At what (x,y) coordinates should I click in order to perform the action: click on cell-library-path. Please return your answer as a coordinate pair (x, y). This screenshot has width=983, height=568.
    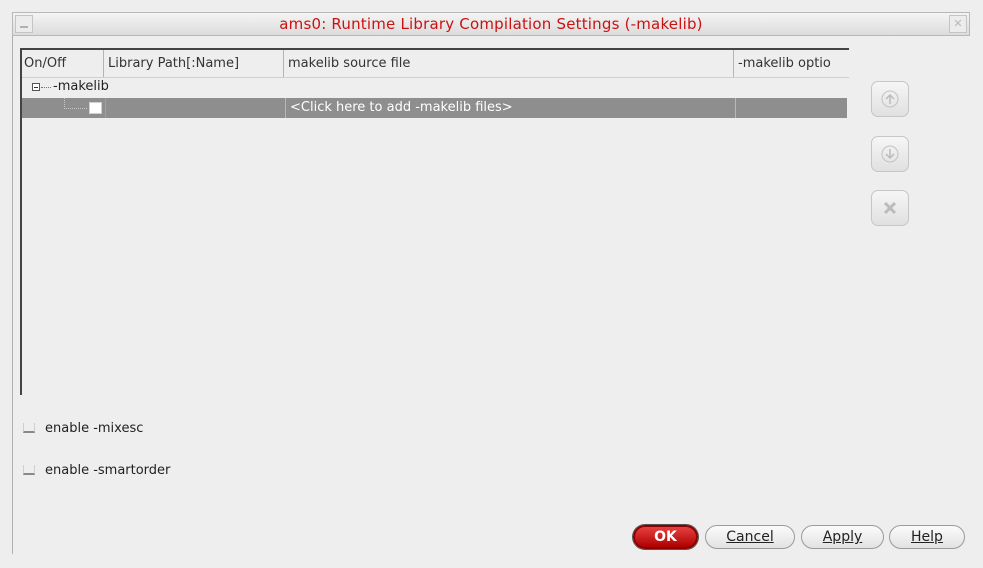
    Looking at the image, I should click on (196, 108).